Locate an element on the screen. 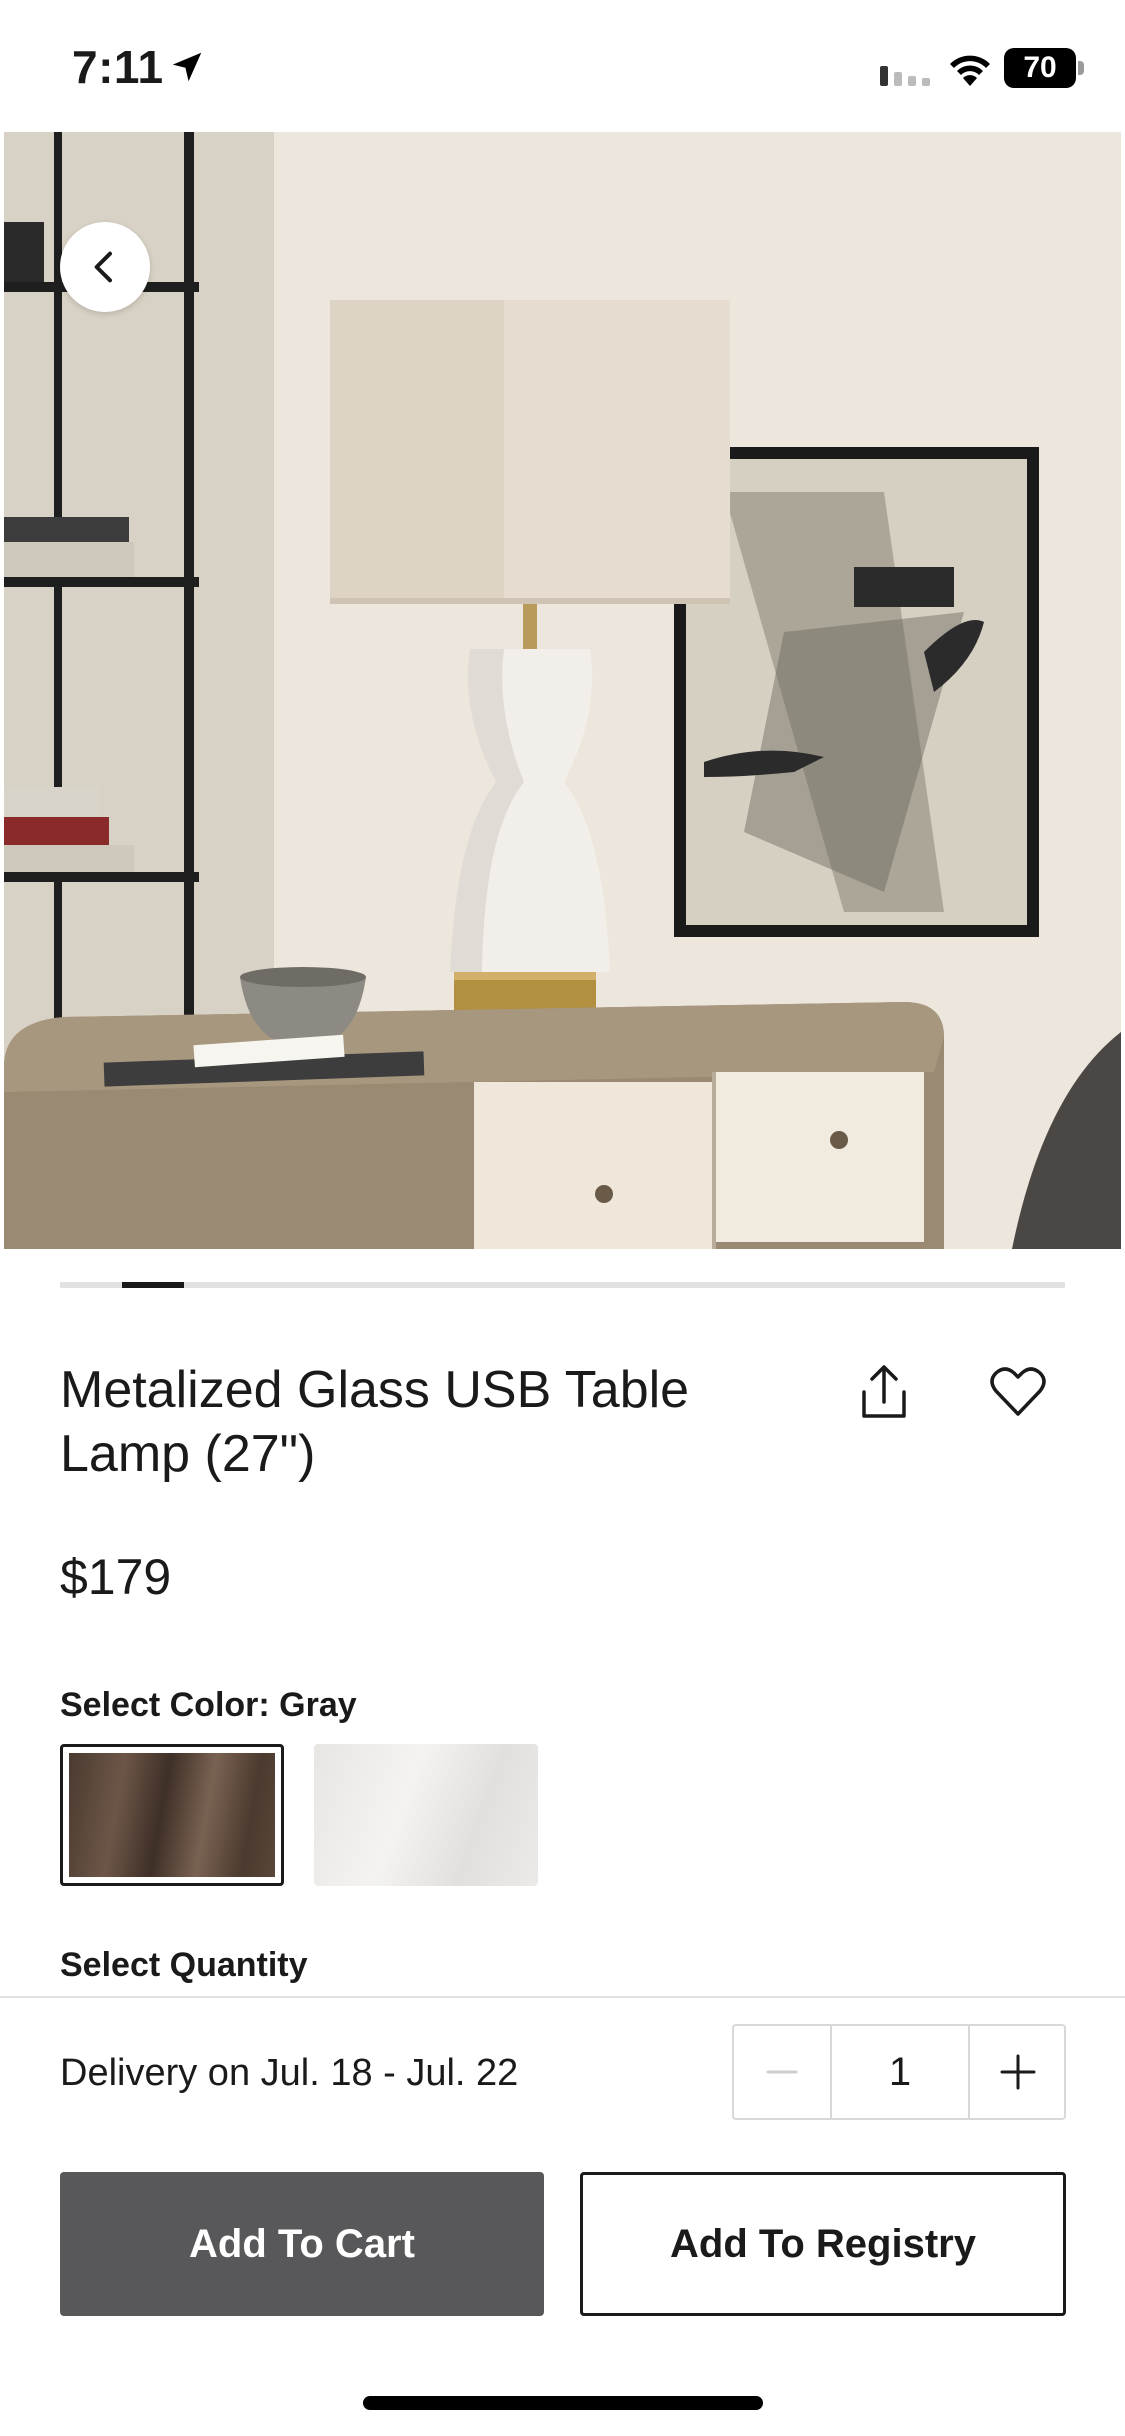 The height and width of the screenshot is (2436, 1125). location-arrow-icon is located at coordinates (187, 67).